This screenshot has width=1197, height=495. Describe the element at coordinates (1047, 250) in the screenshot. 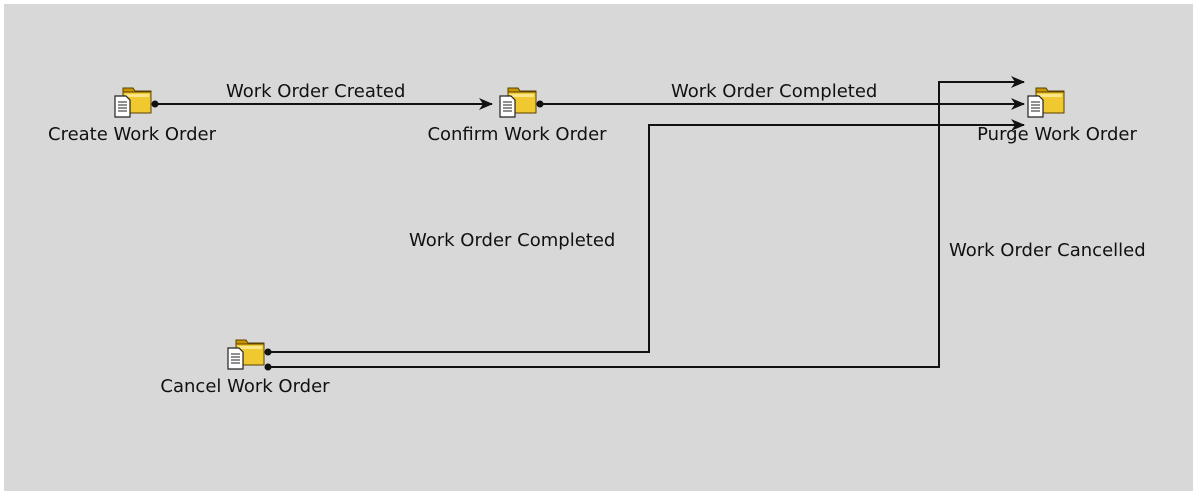

I see `edge-label-cancelled: Work Order Cancelled` at that location.